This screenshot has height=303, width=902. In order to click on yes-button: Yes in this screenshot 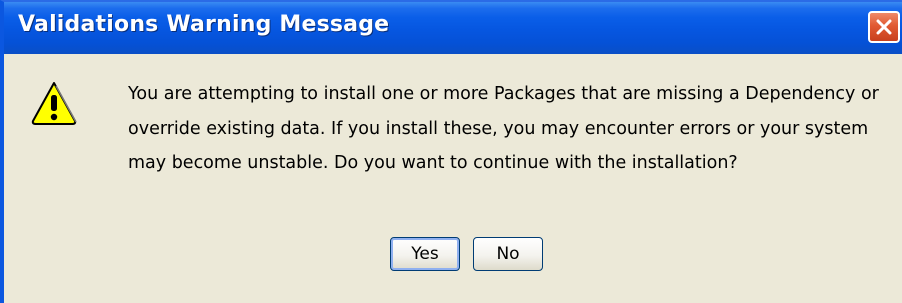, I will do `click(425, 254)`.